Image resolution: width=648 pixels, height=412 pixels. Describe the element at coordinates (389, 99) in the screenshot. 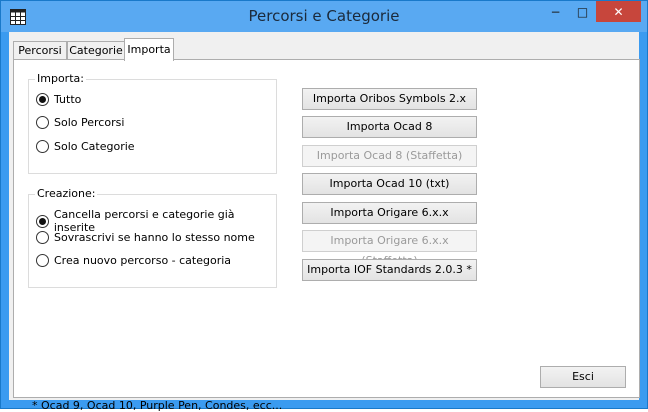

I see `import-oribos-button: Importa Oribos Symbols 2.x` at that location.